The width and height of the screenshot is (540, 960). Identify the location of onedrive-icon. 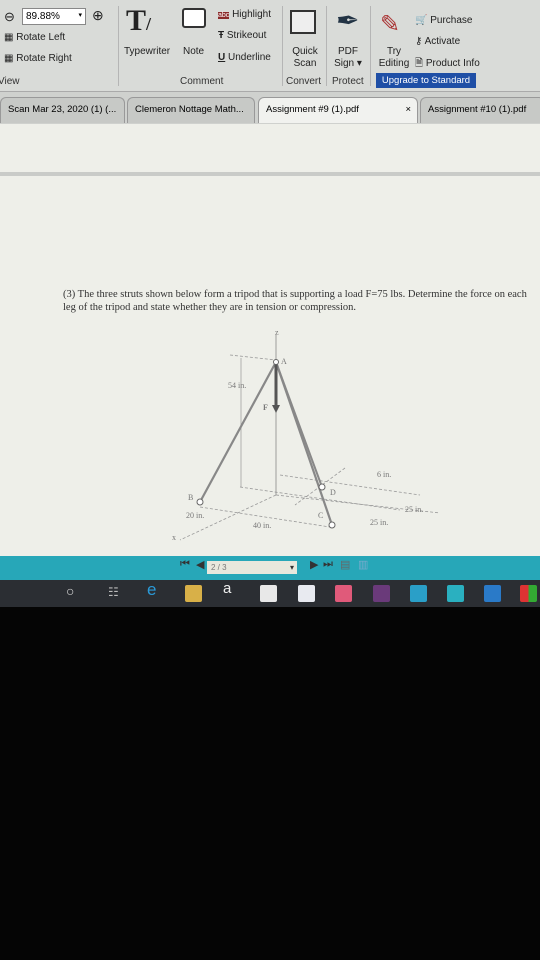
(418, 593).